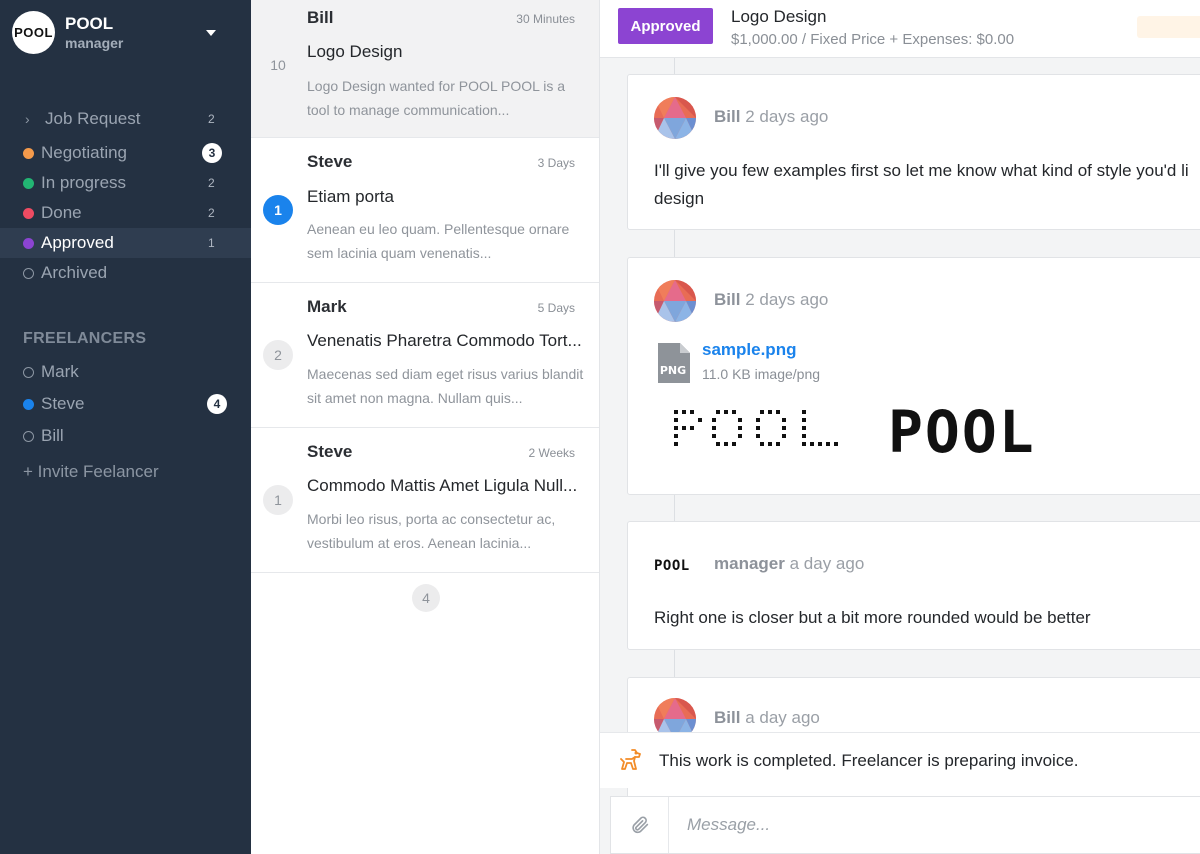 The image size is (1200, 854). I want to click on nav-item-count: 1, so click(211, 243).